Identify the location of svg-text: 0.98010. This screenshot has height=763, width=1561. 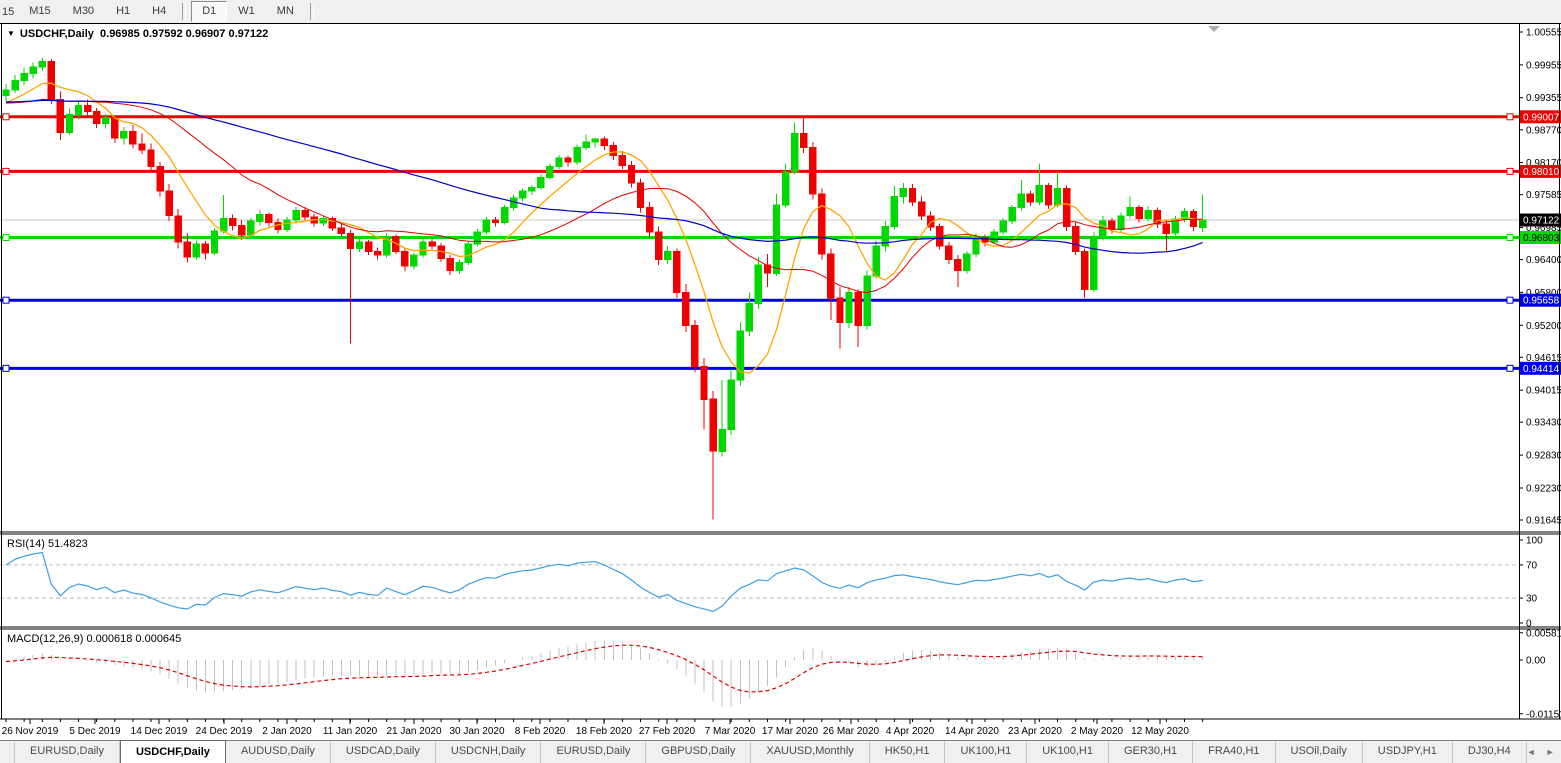
(1541, 172).